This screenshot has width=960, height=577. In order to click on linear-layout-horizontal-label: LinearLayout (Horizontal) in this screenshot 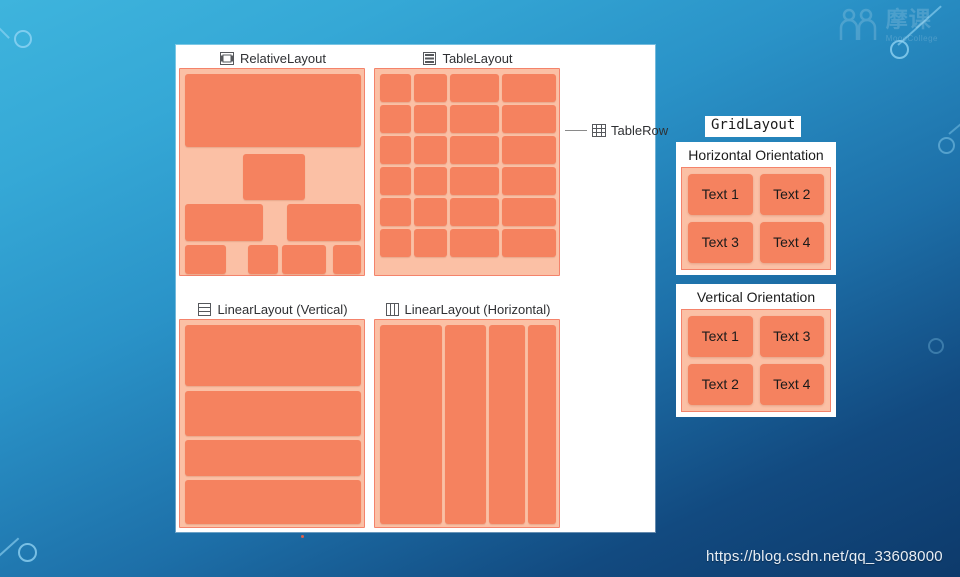, I will do `click(477, 309)`.